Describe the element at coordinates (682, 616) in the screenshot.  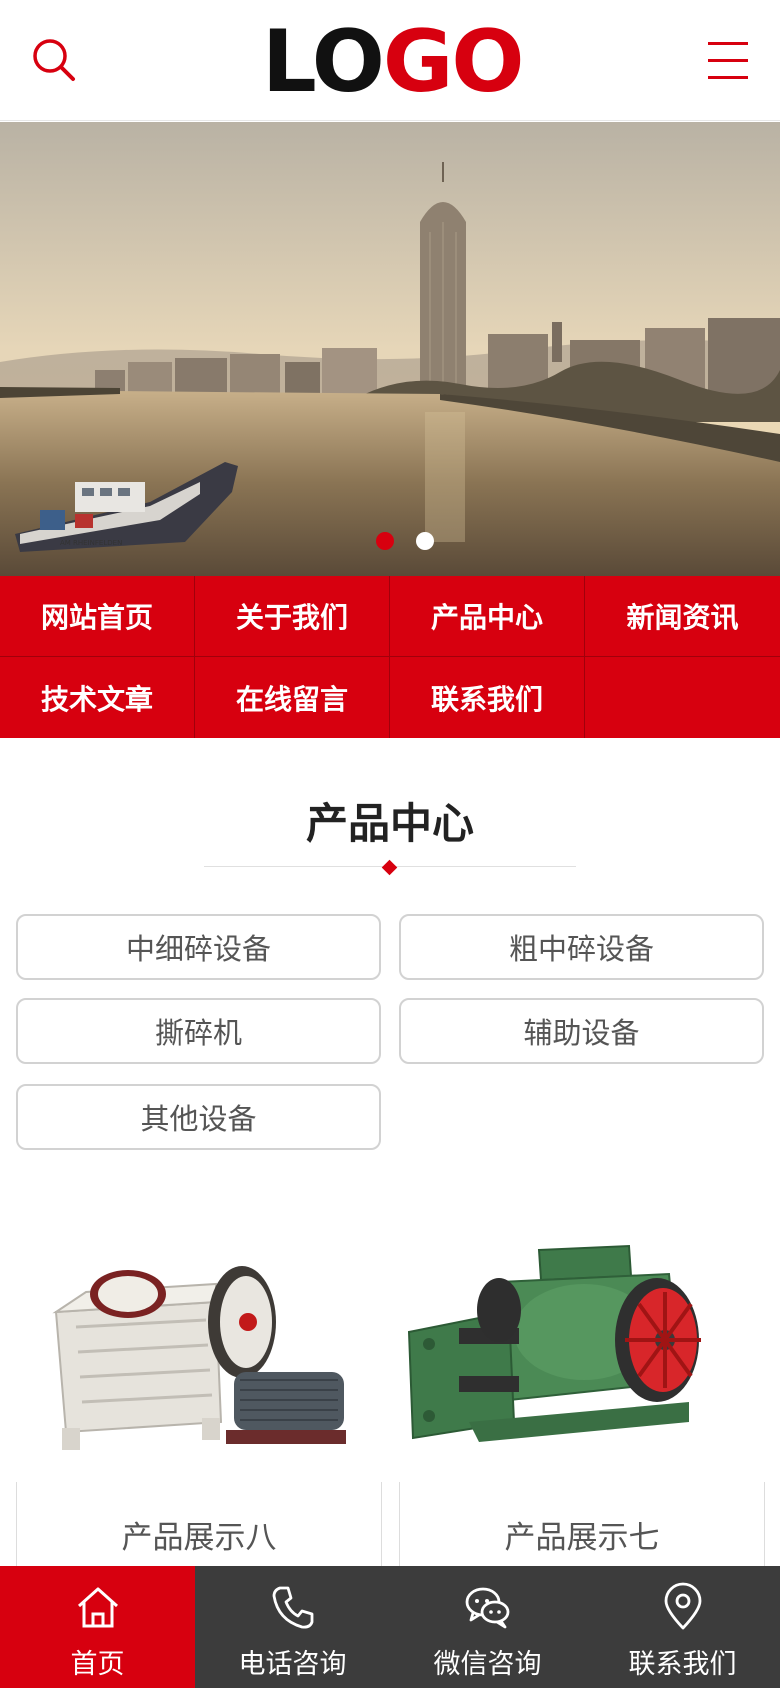
I see `nav-item-news: 新闻资讯` at that location.